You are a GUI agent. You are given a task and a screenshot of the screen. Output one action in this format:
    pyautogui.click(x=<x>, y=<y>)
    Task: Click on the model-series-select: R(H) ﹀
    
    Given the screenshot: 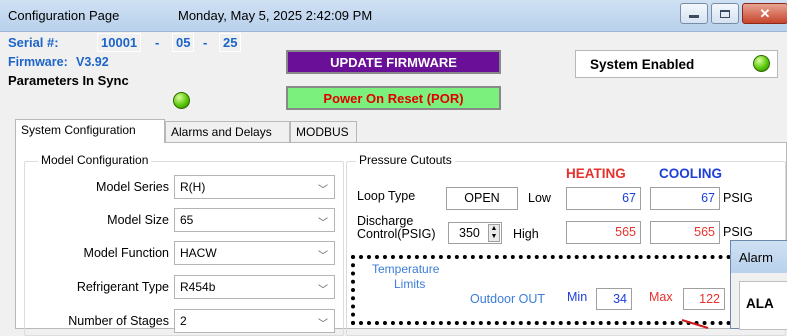 What is the action you would take?
    pyautogui.click(x=254, y=187)
    